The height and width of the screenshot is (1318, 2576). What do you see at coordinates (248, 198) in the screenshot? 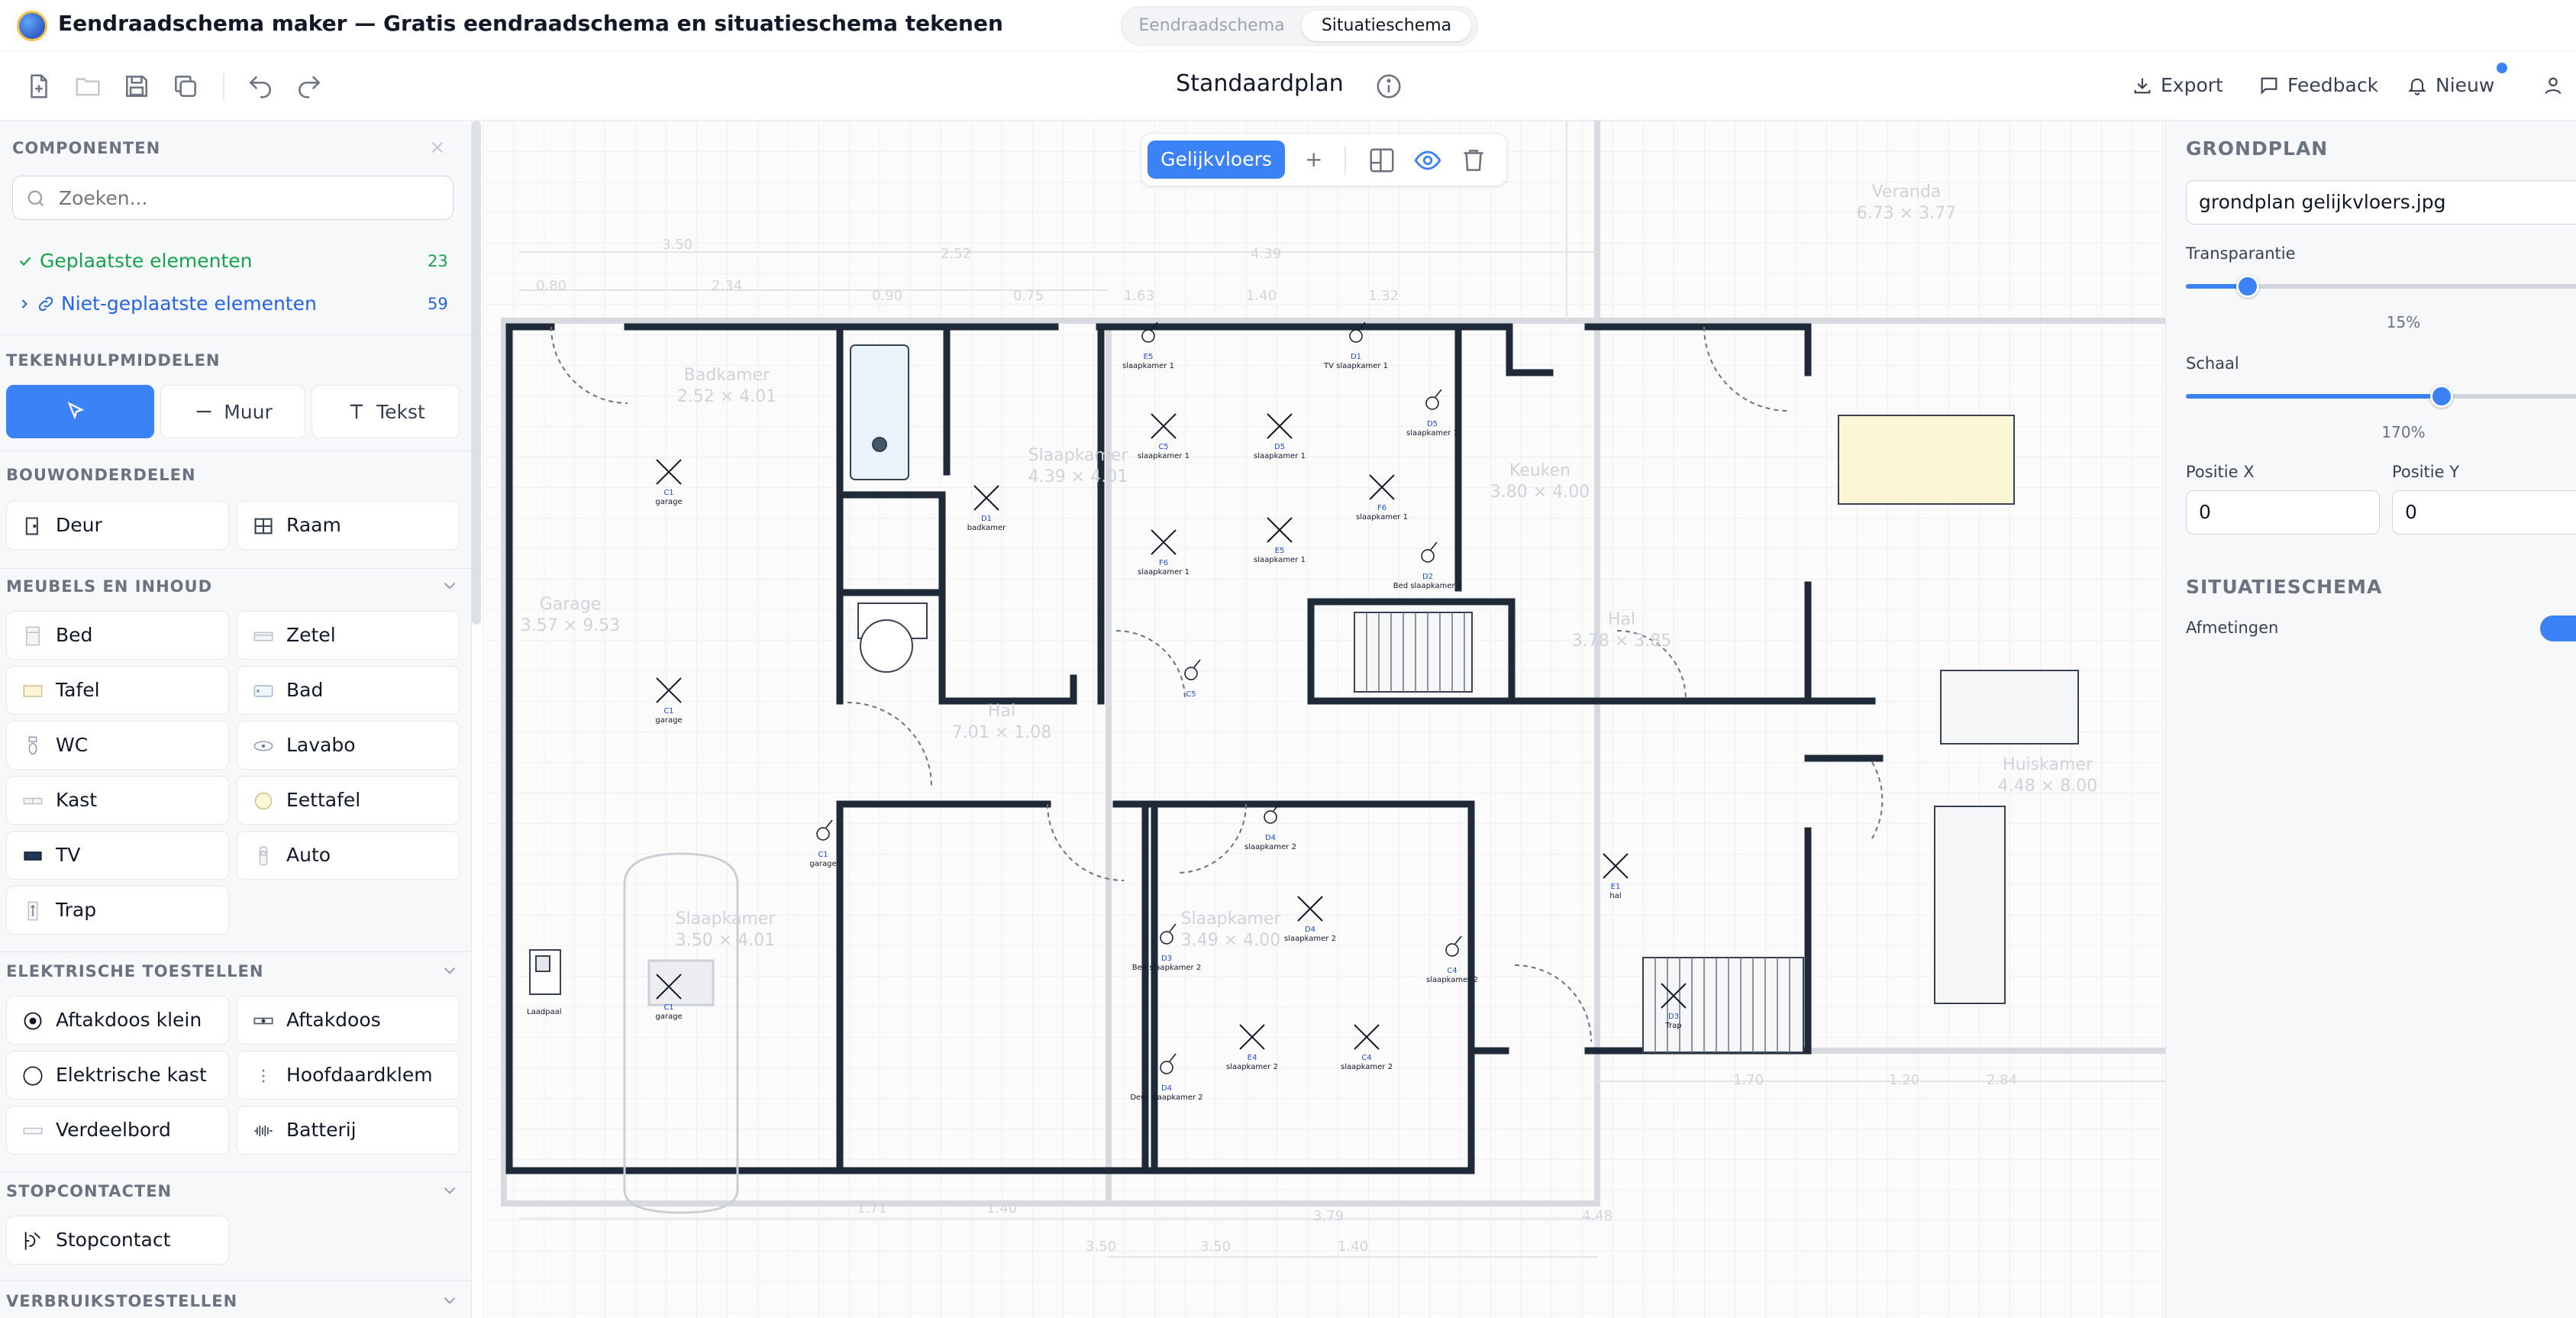
I see `search-input` at bounding box center [248, 198].